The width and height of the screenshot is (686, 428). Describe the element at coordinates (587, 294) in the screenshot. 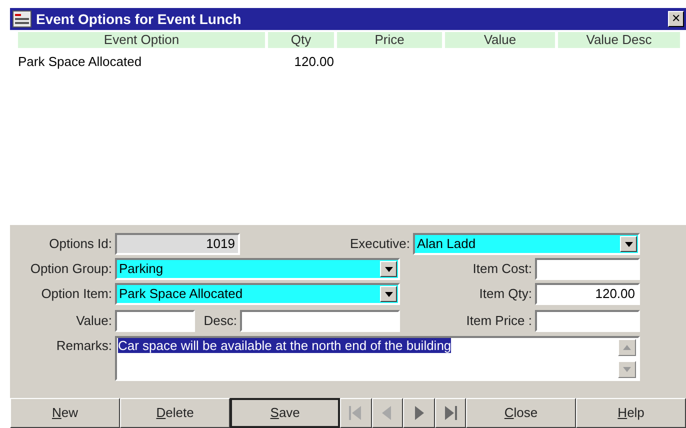

I see `input-field: 120.00` at that location.